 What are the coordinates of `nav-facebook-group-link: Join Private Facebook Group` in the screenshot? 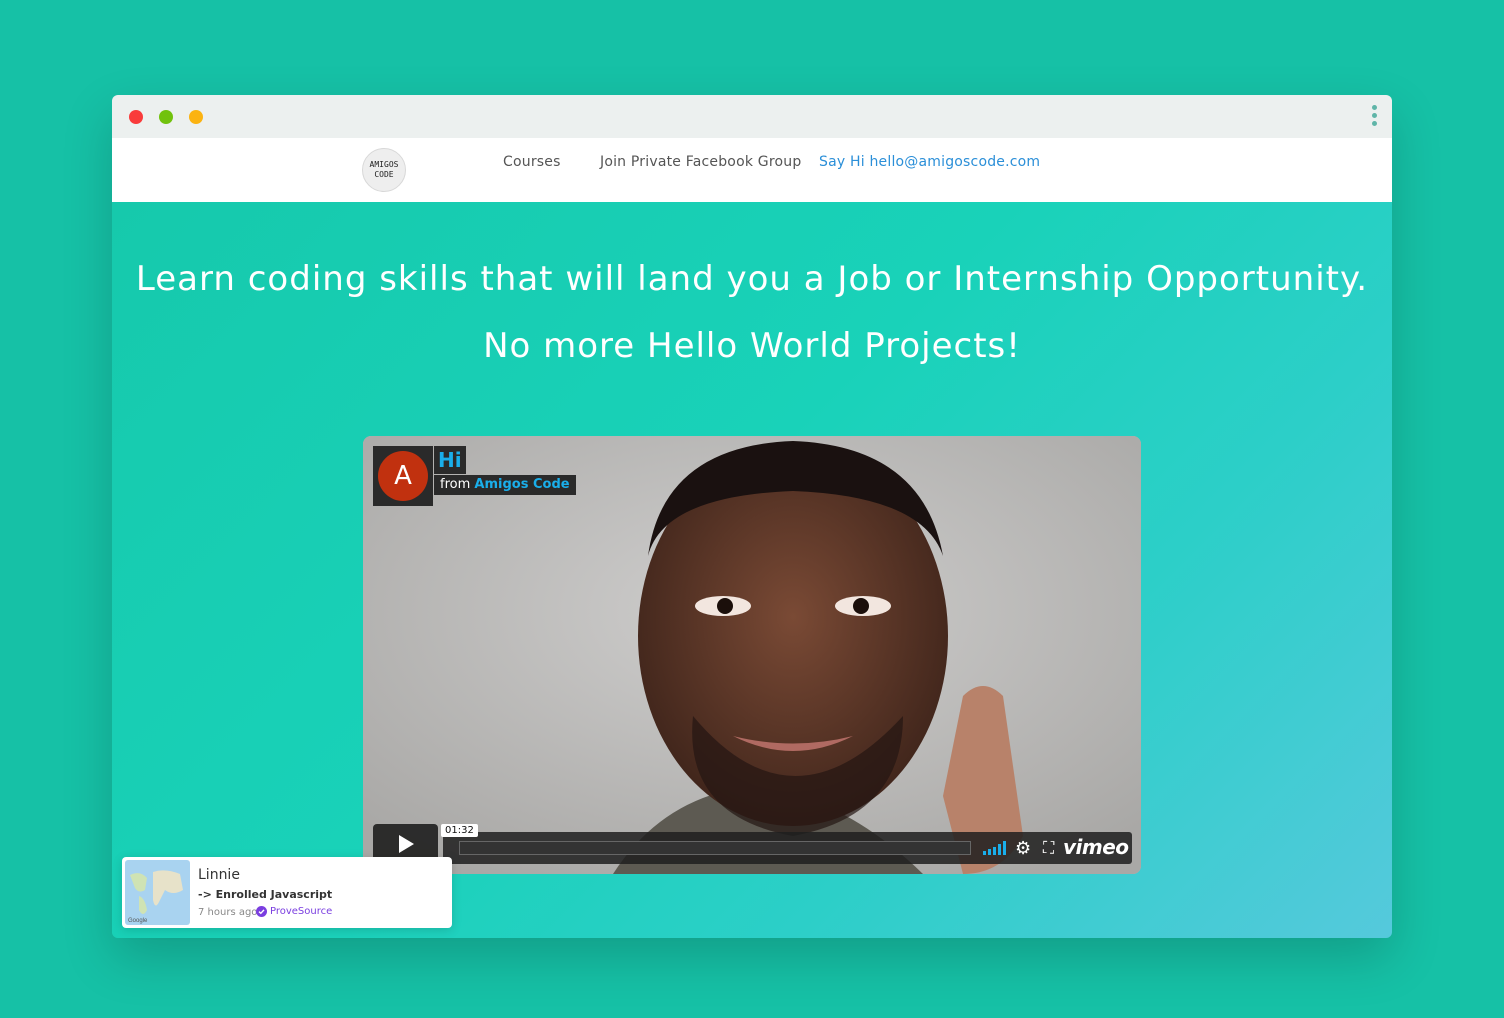 It's located at (700, 162).